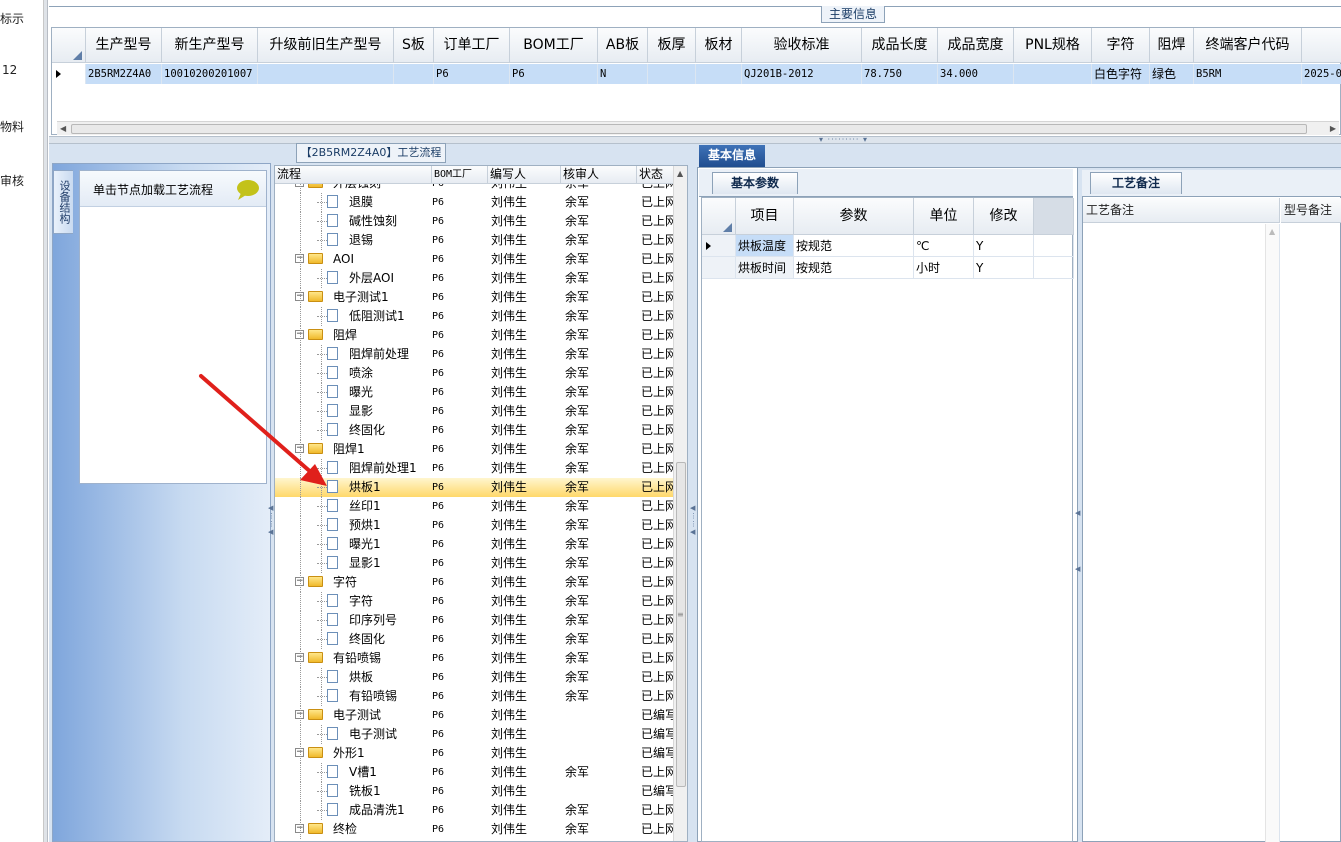 The image size is (1341, 842). What do you see at coordinates (854, 216) in the screenshot?
I see `param-column-header: 参数` at bounding box center [854, 216].